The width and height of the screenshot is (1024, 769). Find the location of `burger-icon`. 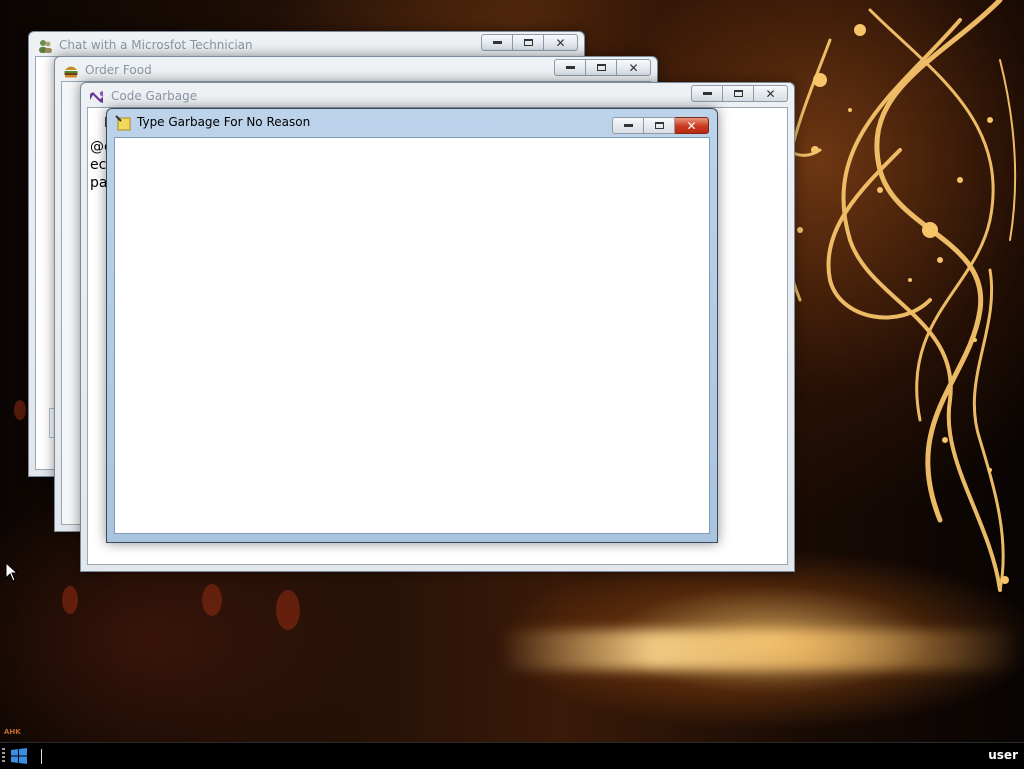

burger-icon is located at coordinates (71, 72).